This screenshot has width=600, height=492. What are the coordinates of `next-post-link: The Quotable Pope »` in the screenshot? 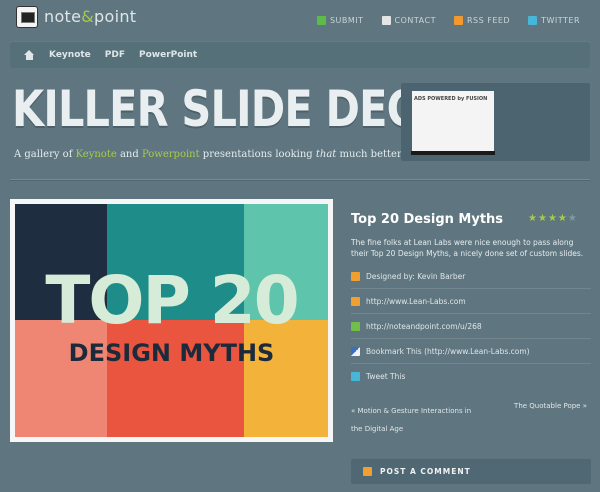 It's located at (550, 406).